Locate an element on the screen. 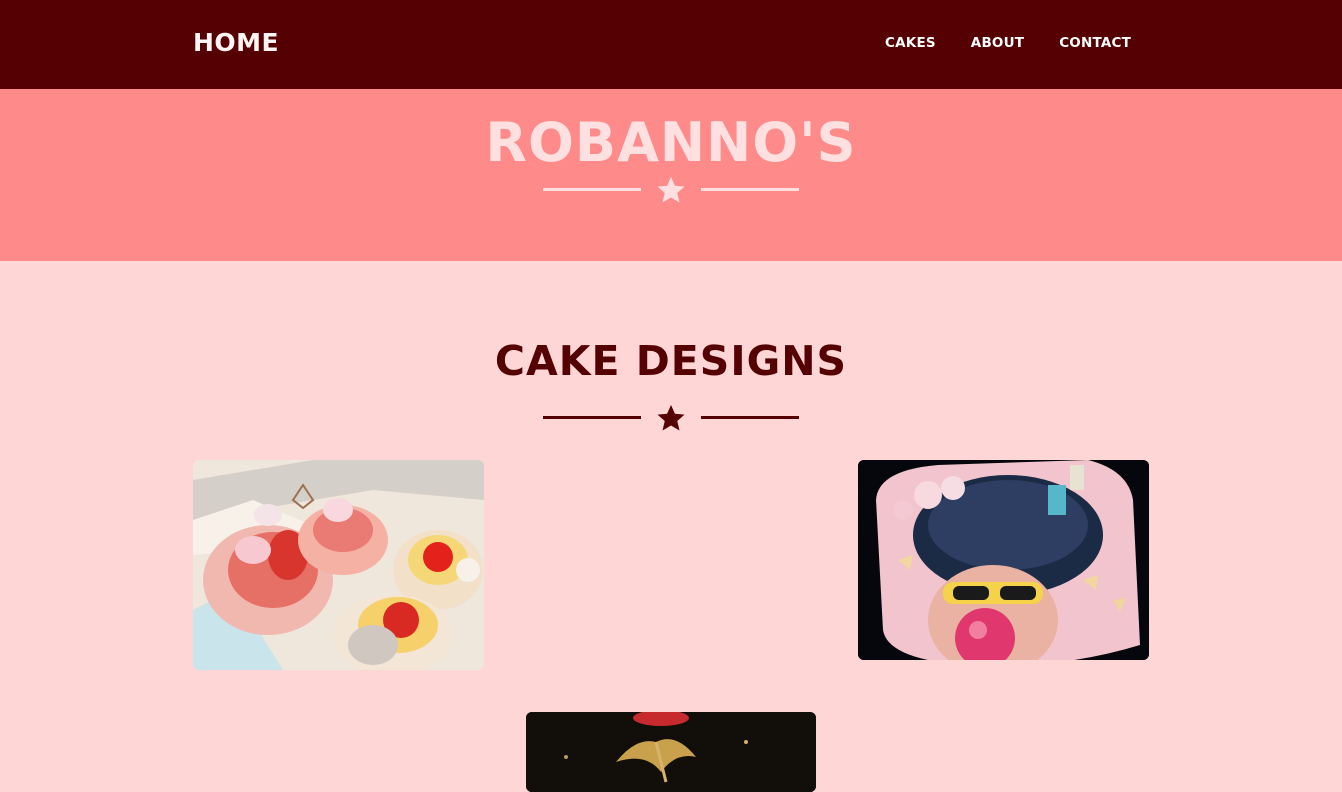 Image resolution: width=1342 pixels, height=792 pixels. hero-title: ROBANNO'S is located at coordinates (671, 142).